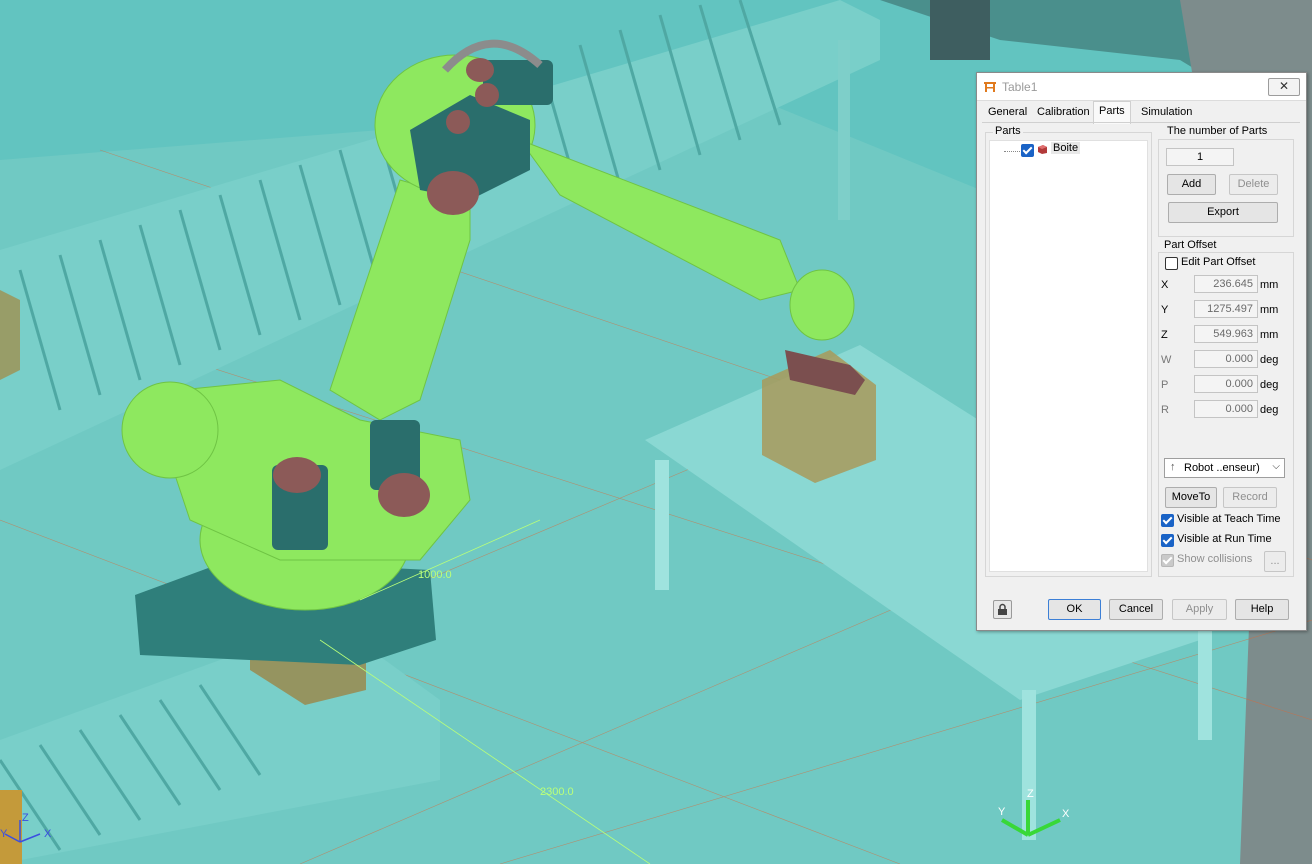 Image resolution: width=1312 pixels, height=864 pixels. I want to click on lock-icon, so click(1002, 609).